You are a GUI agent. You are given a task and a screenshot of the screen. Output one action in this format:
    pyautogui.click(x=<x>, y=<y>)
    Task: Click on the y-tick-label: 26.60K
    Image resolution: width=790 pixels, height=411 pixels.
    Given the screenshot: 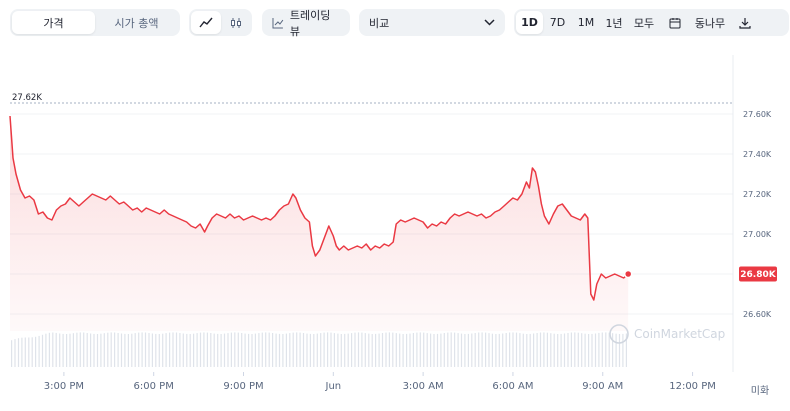 What is the action you would take?
    pyautogui.click(x=757, y=314)
    